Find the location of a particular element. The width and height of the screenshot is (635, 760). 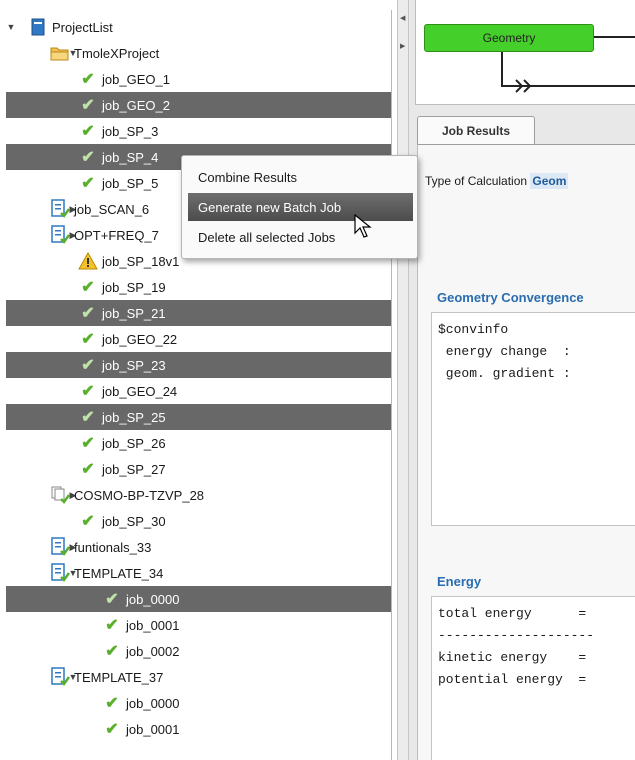

tree-row-job: ✔ job_SP_30 is located at coordinates (198, 521).